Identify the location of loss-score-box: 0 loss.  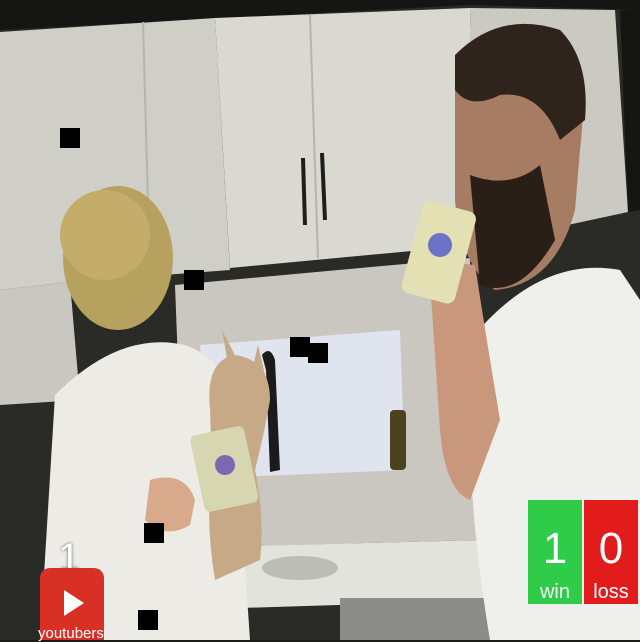
(611, 552).